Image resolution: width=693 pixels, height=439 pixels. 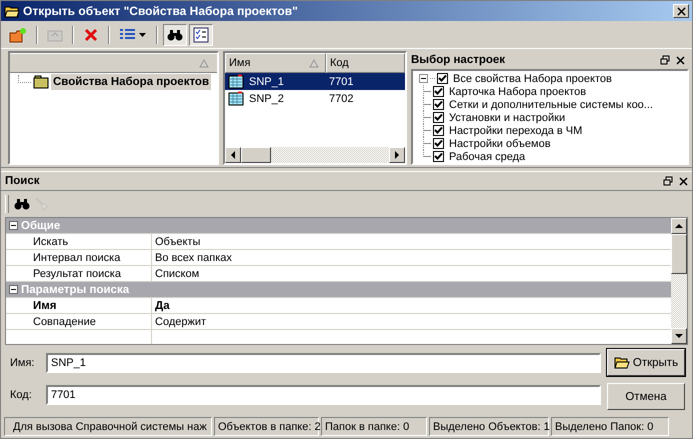 What do you see at coordinates (22, 204) in the screenshot?
I see `binoculars-icon` at bounding box center [22, 204].